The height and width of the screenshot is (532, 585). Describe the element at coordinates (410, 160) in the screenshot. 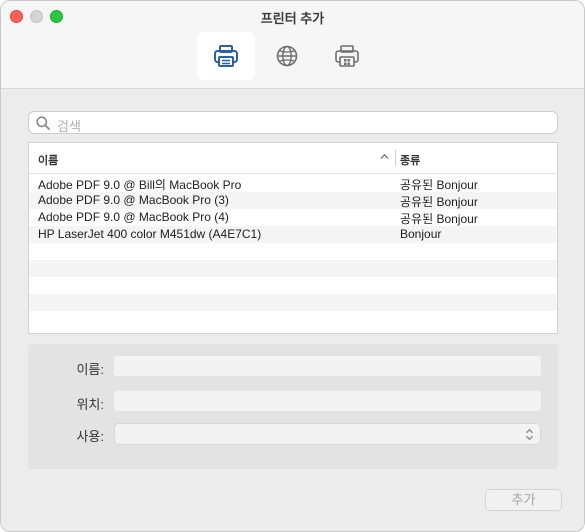

I see `column-header-kind: 종류` at that location.